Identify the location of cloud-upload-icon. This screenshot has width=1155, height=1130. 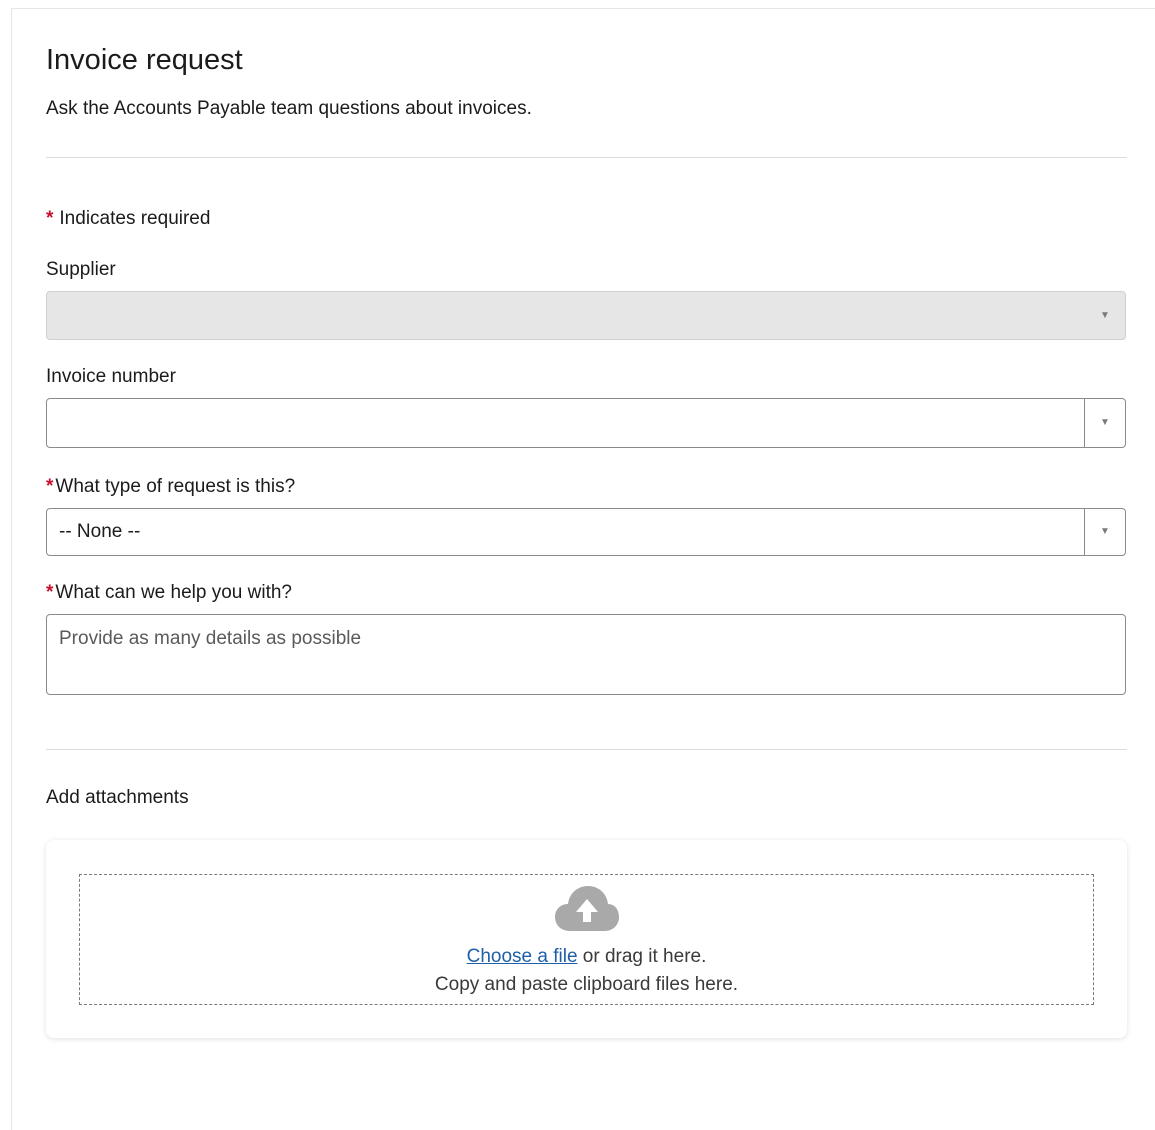
(587, 909).